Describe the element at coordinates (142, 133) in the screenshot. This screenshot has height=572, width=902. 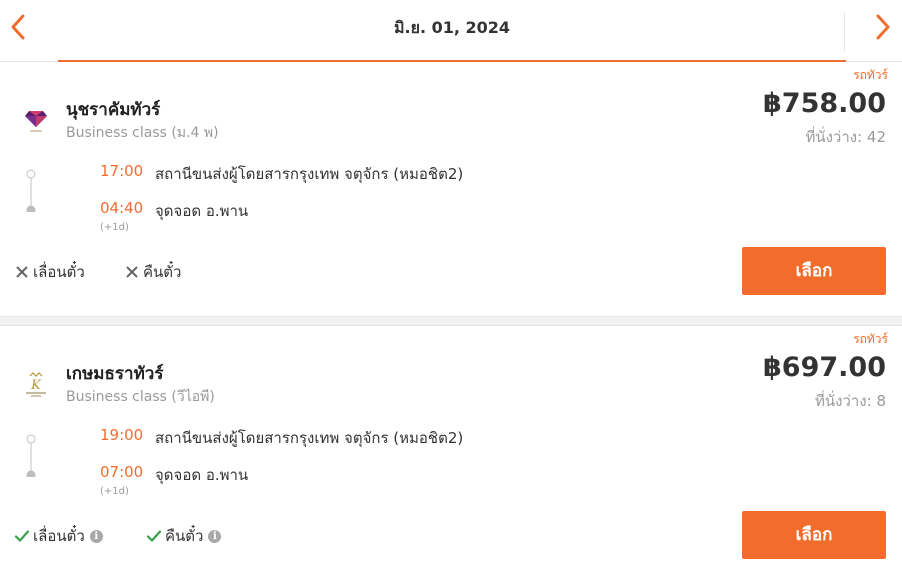
I see `bus-class: Business class (ม.4 พ)` at that location.